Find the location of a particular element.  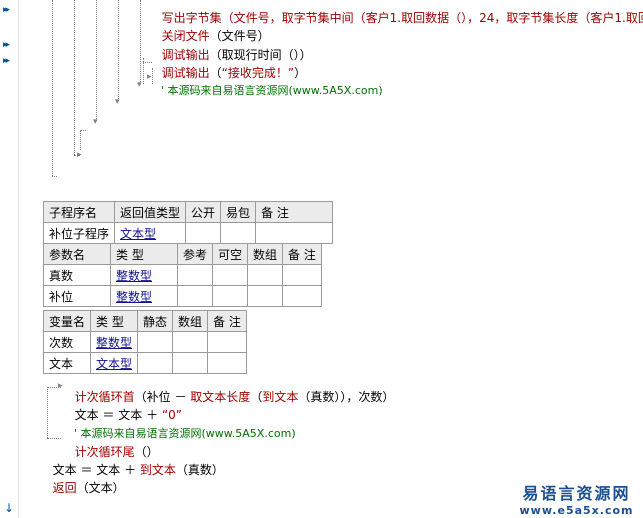

column-header: 公开 is located at coordinates (203, 212).